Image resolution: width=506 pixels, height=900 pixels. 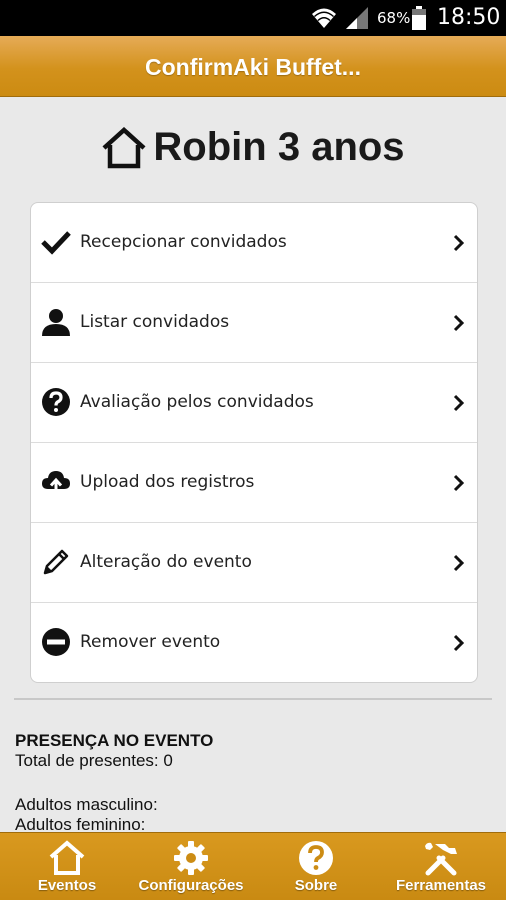 What do you see at coordinates (56, 243) in the screenshot?
I see `check-icon` at bounding box center [56, 243].